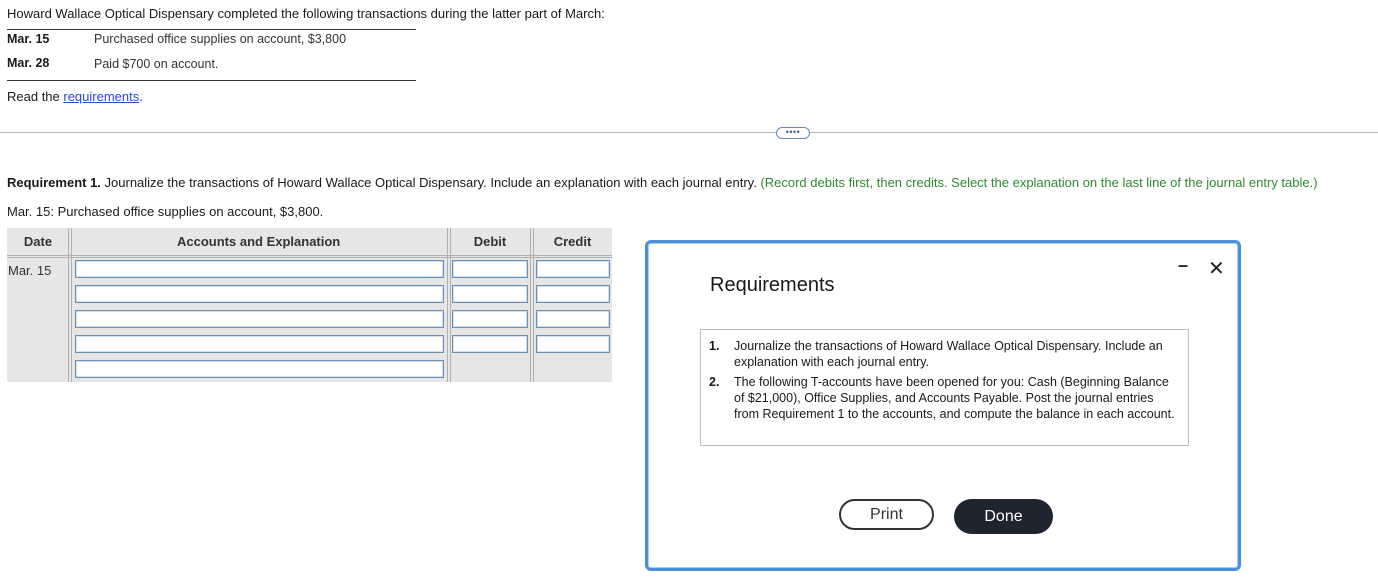  What do you see at coordinates (156, 64) in the screenshot?
I see `transaction-description: Paid $700 on account.` at bounding box center [156, 64].